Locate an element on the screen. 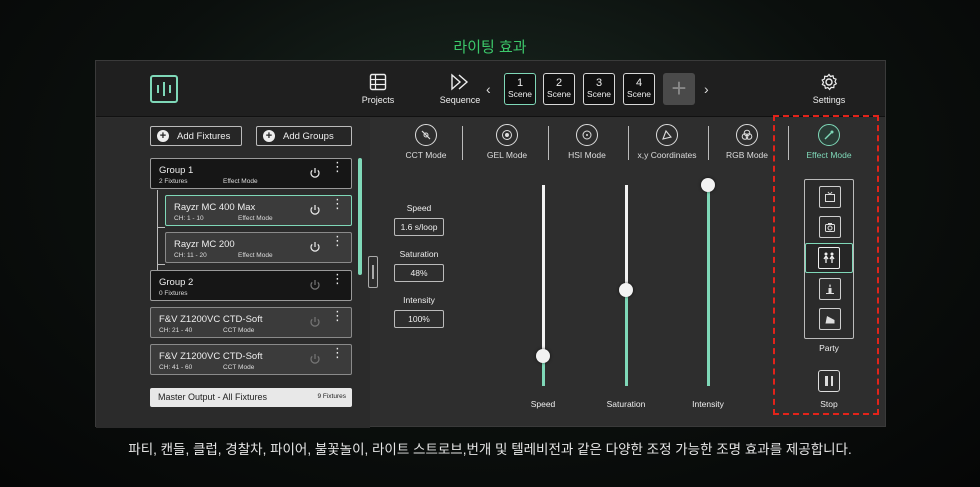 The width and height of the screenshot is (980, 487). selected-effect-label: Party is located at coordinates (829, 348).